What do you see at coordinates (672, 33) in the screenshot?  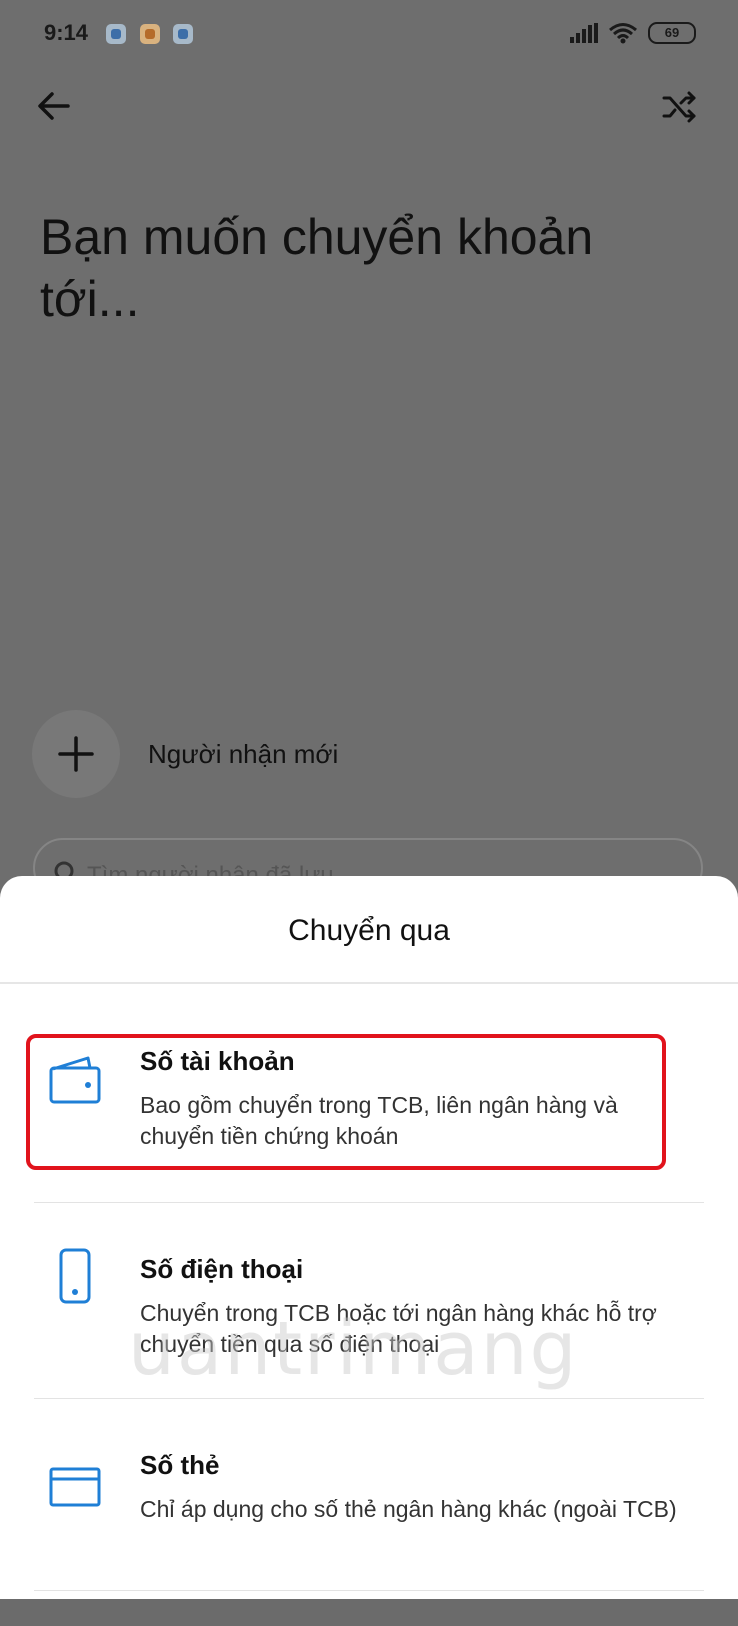 I see `battery-icon: 69` at bounding box center [672, 33].